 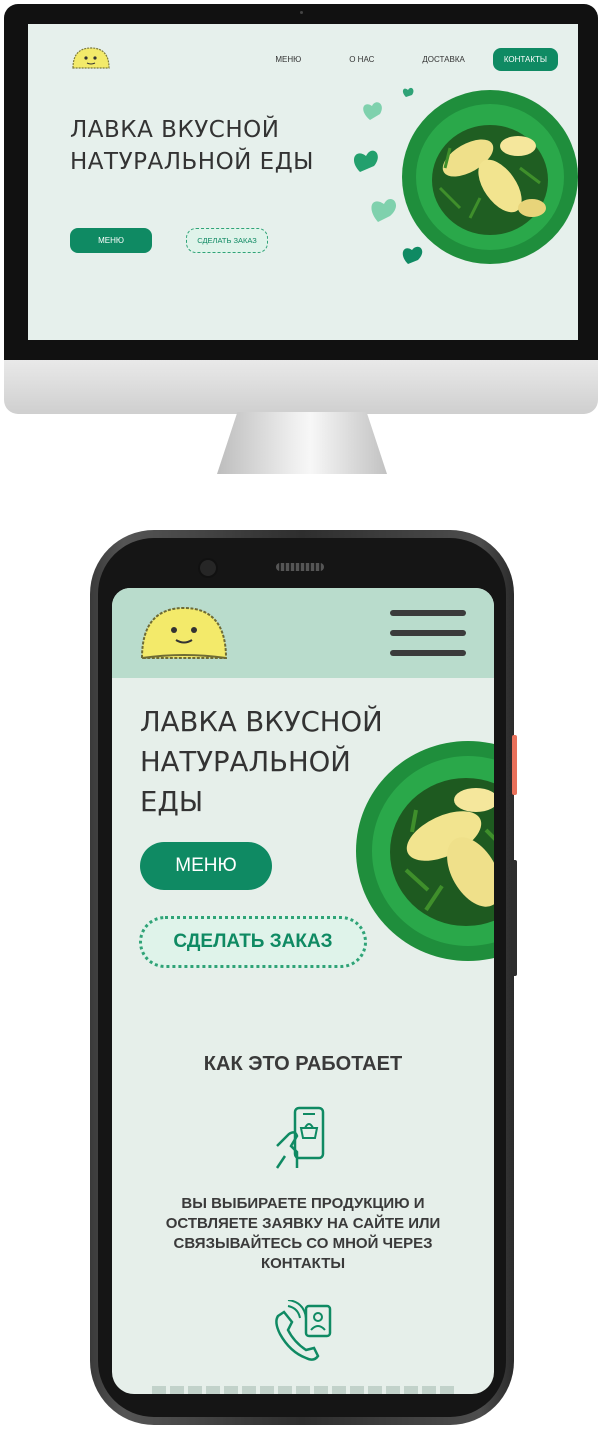 What do you see at coordinates (443, 59) in the screenshot?
I see `nav-delivery: ДОСТАВКА` at bounding box center [443, 59].